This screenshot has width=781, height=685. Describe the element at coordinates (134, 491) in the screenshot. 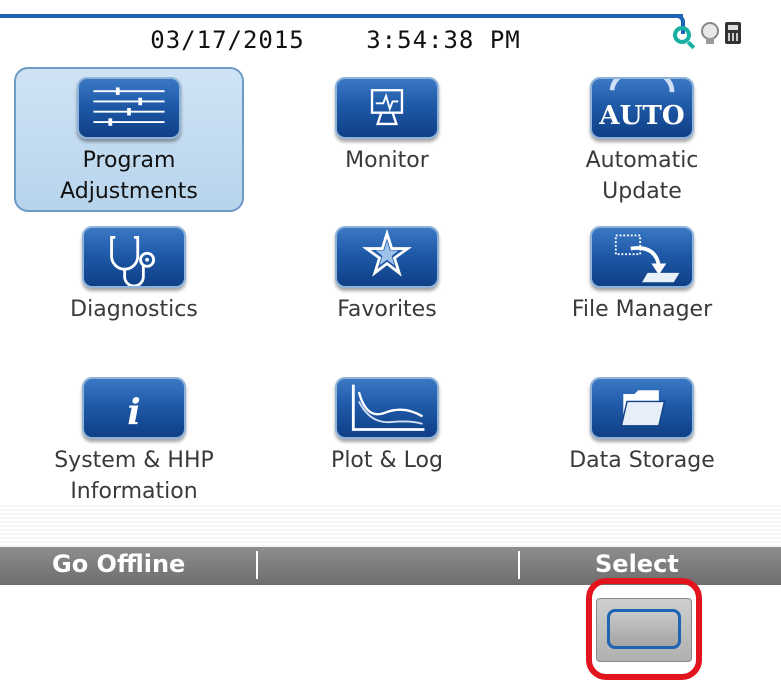

I see `menu-item-label: Information` at that location.